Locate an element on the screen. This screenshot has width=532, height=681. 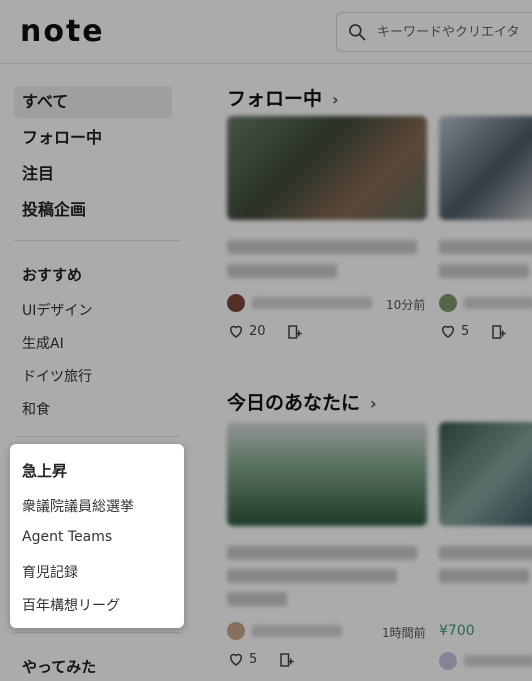
sidebar-item-all: すべて is located at coordinates (93, 102).